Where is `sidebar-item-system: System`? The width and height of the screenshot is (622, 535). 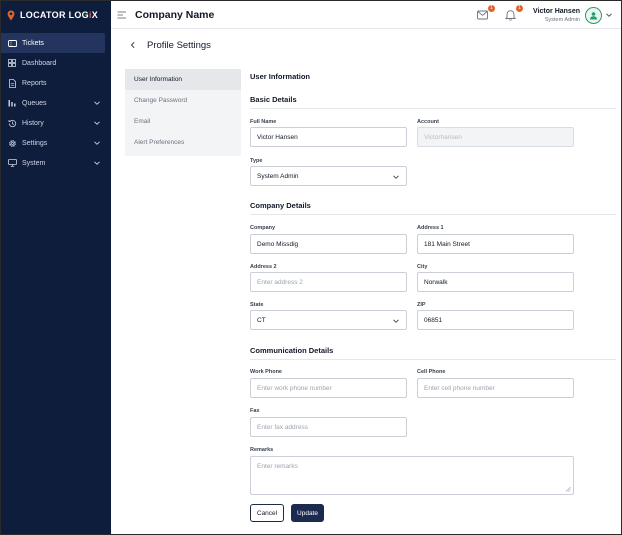
sidebar-item-system: System is located at coordinates (56, 163).